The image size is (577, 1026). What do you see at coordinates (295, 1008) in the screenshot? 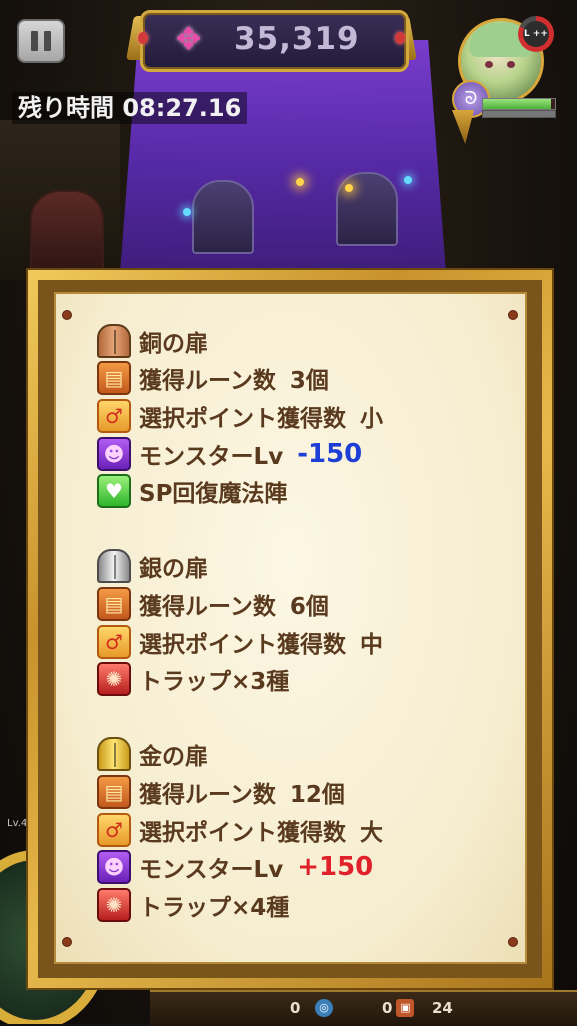
I see `count-a: 0` at bounding box center [295, 1008].